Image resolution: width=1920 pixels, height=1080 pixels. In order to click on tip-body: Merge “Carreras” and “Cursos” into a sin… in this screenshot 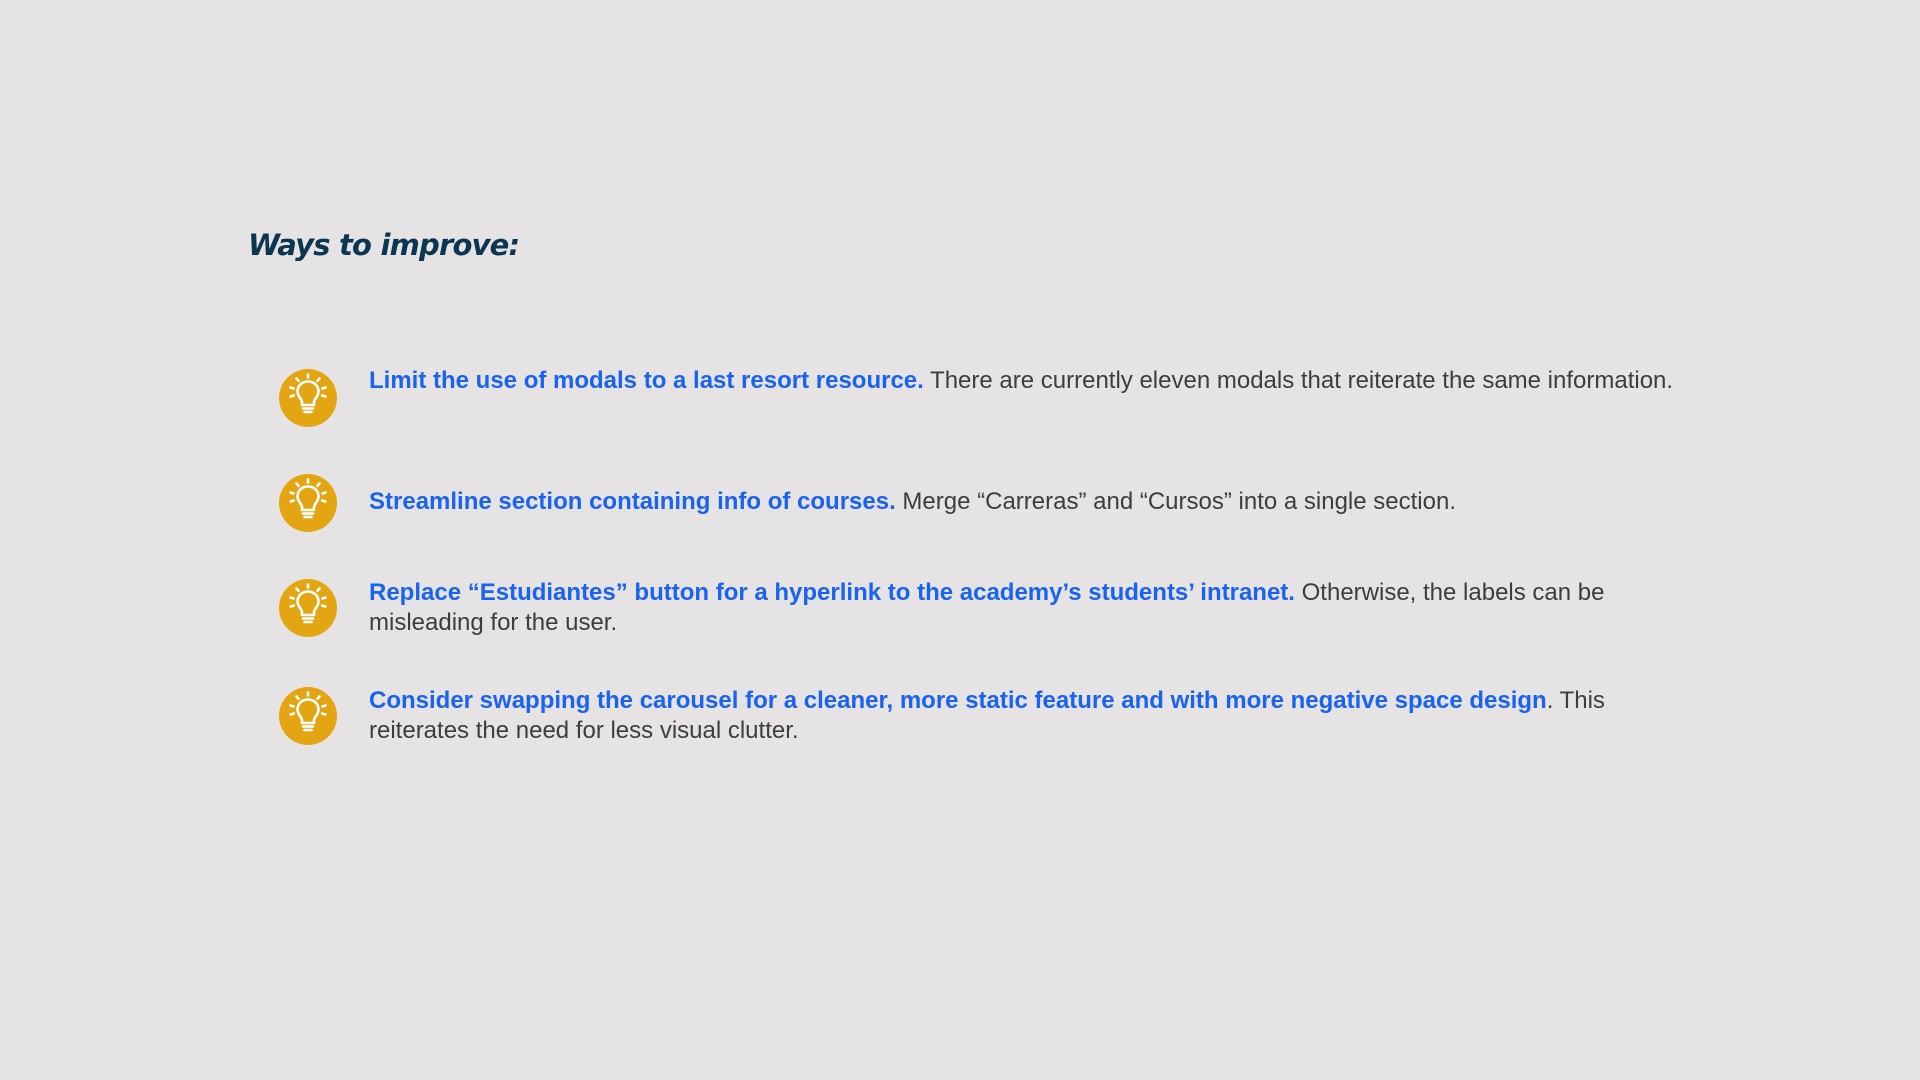, I will do `click(1175, 501)`.